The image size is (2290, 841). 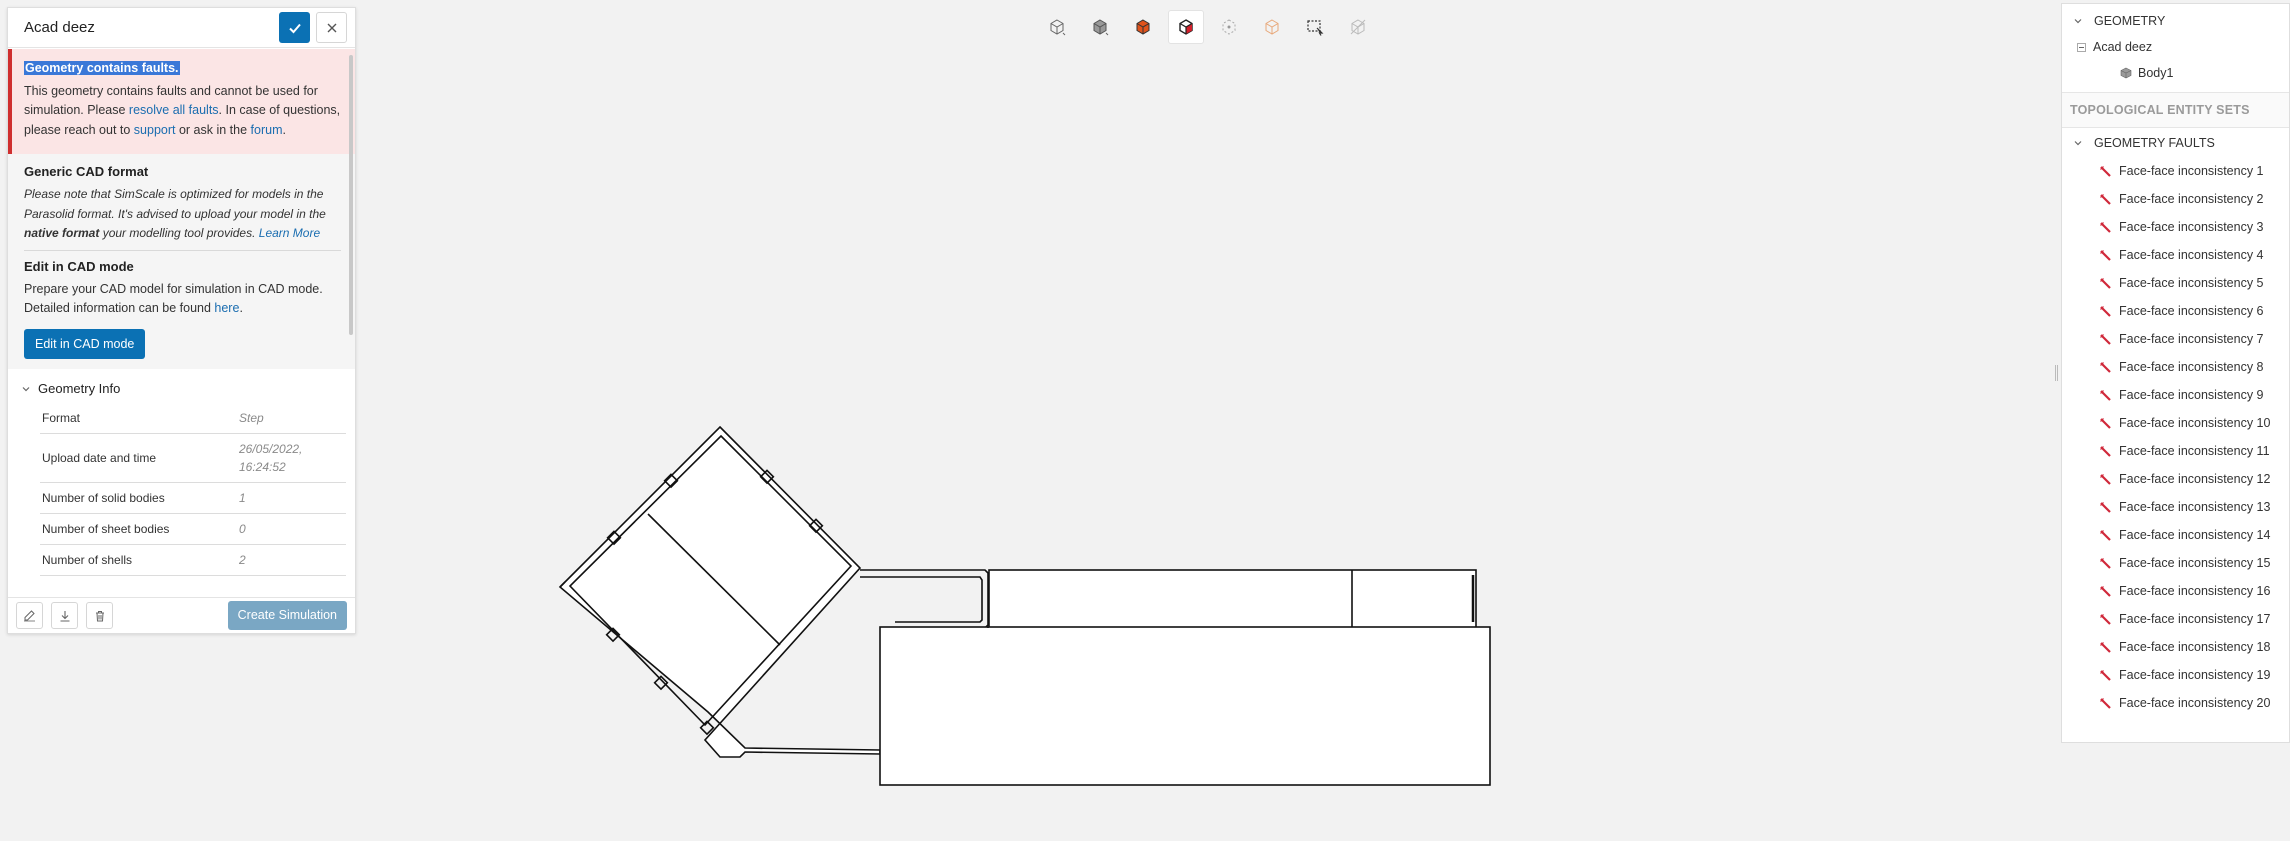 I want to click on fault-item: Face-face inconsistency 13, so click(x=2175, y=507).